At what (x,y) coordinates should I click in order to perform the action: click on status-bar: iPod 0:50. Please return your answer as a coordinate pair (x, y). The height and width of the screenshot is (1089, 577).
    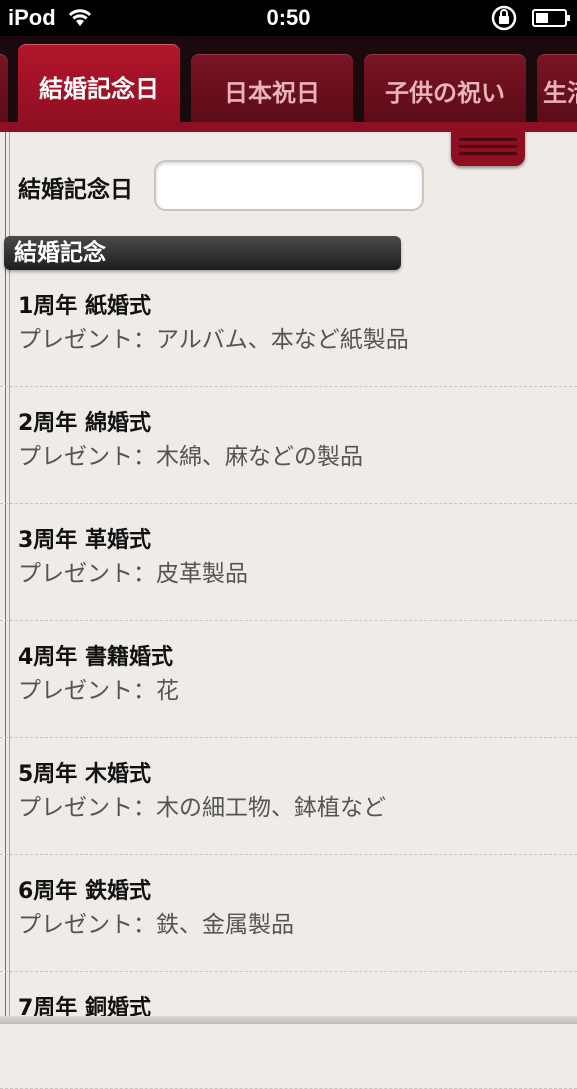
    Looking at the image, I should click on (288, 18).